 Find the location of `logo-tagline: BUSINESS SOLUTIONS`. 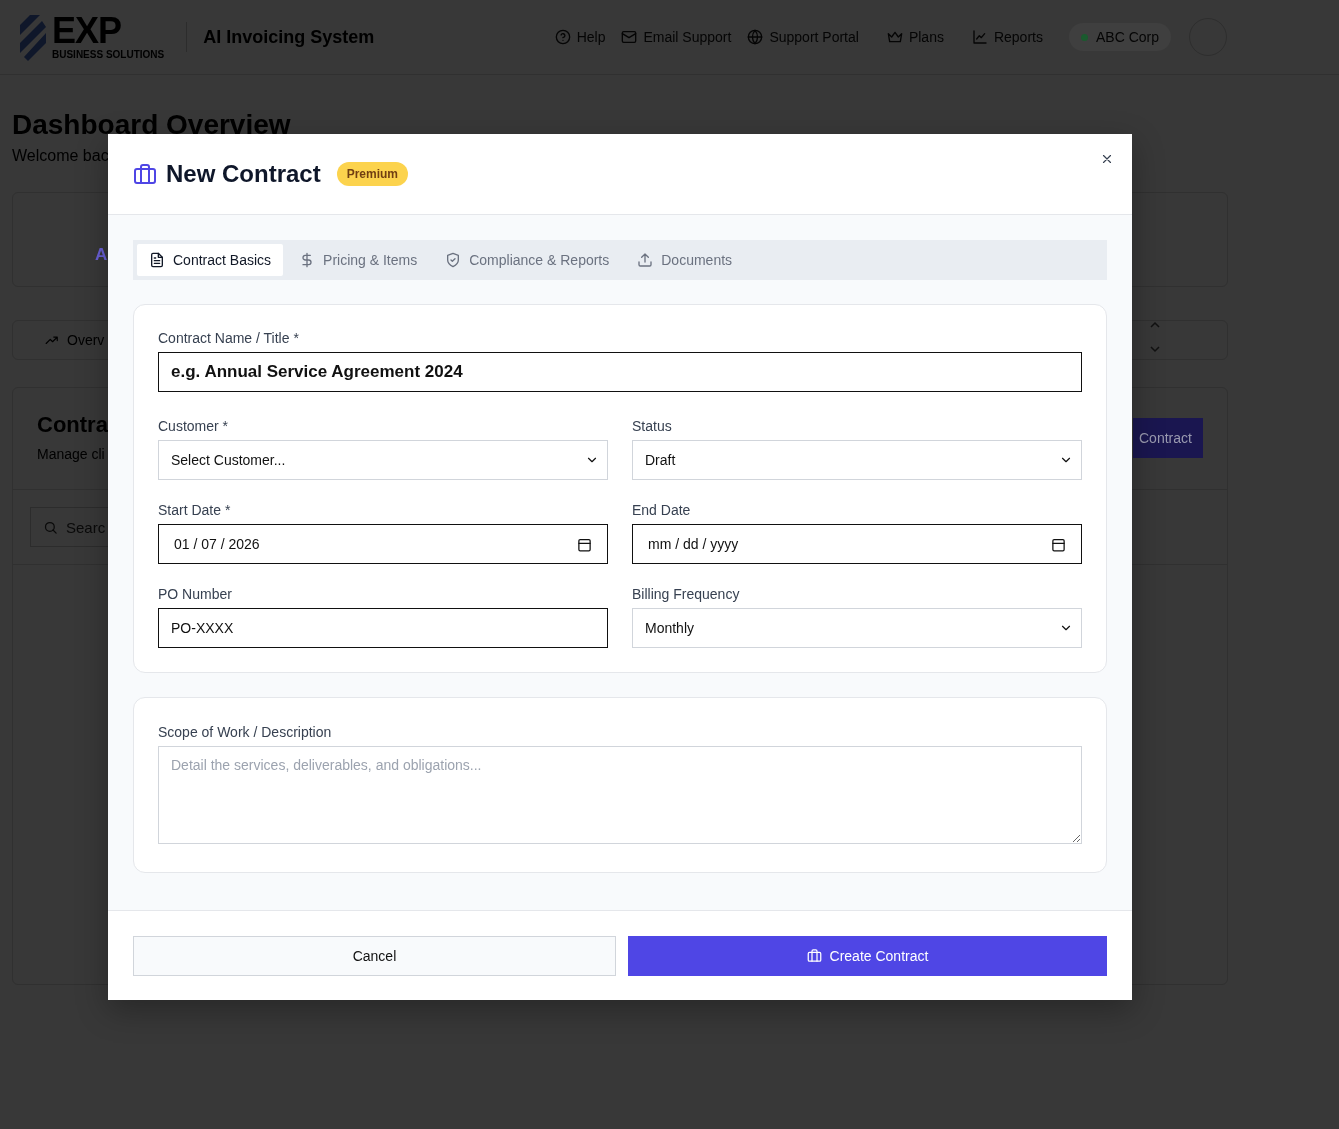

logo-tagline: BUSINESS SOLUTIONS is located at coordinates (108, 55).